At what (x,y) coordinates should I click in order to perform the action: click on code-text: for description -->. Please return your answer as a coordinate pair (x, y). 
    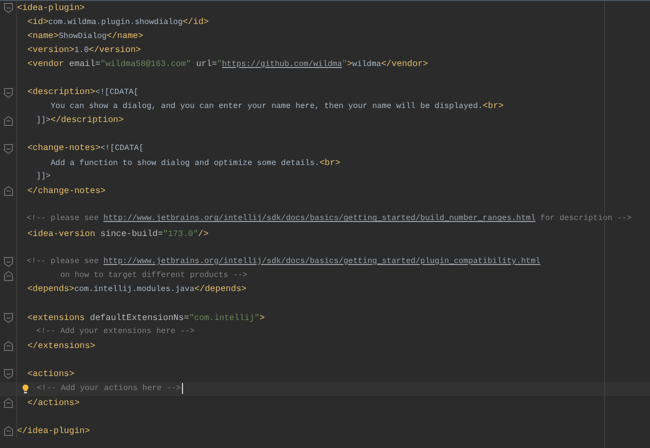
    Looking at the image, I should click on (585, 219).